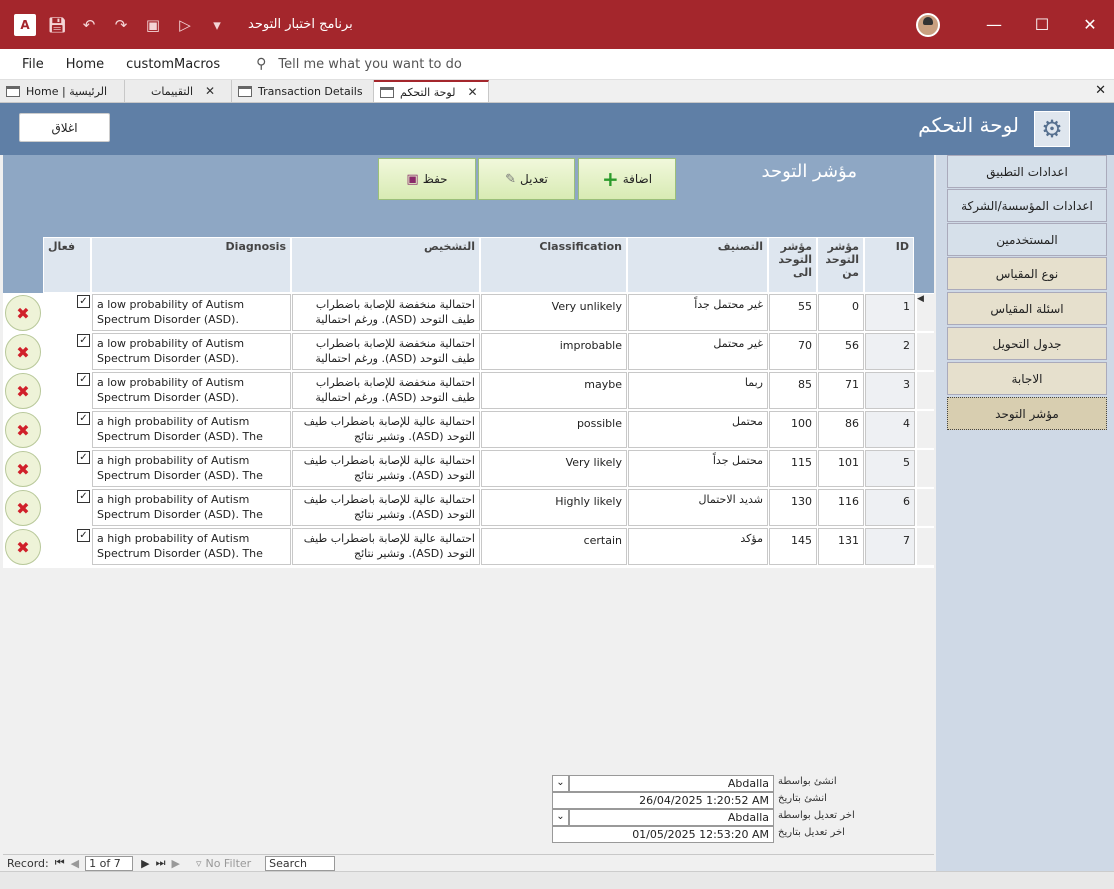 This screenshot has height=889, width=1114. I want to click on col-index-from: مؤشر التوحد من, so click(840, 265).